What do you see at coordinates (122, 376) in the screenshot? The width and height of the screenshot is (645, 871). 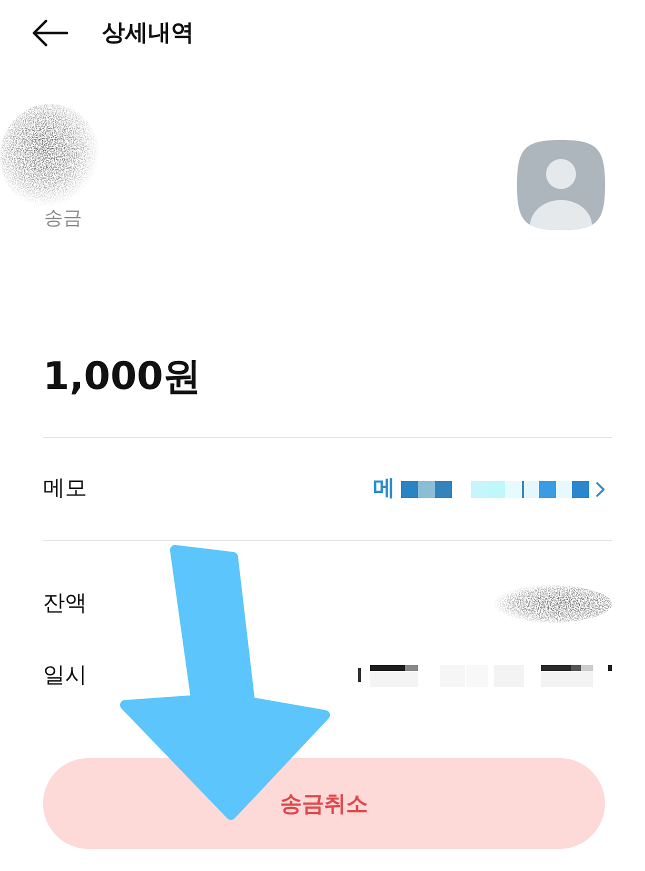 I see `amount-text: 1,000원` at bounding box center [122, 376].